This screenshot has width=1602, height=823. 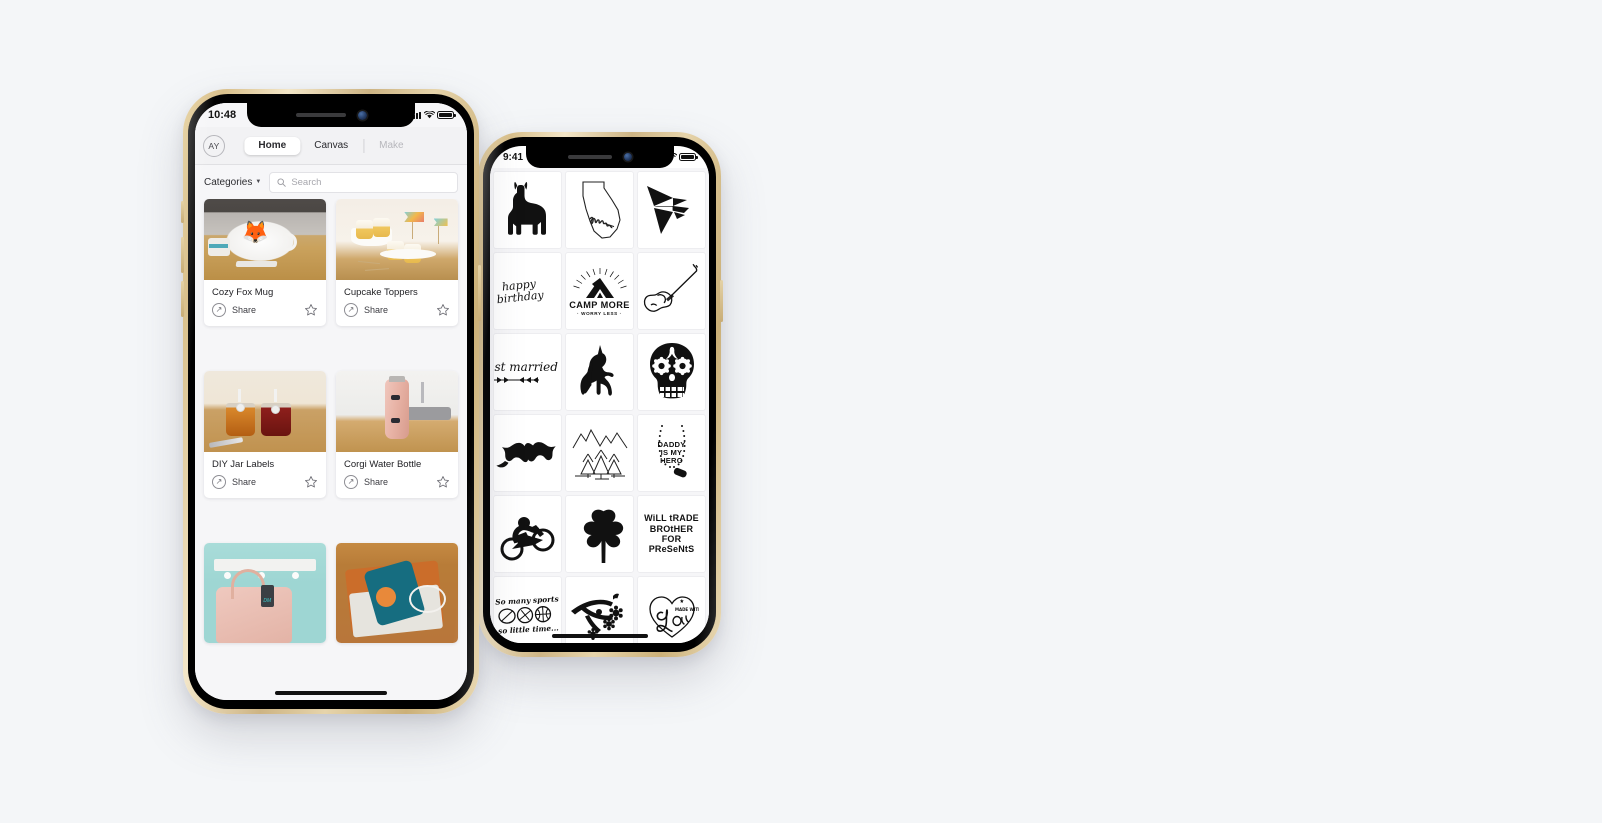 I want to click on design-text-line: happy birthday, so click(x=520, y=292).